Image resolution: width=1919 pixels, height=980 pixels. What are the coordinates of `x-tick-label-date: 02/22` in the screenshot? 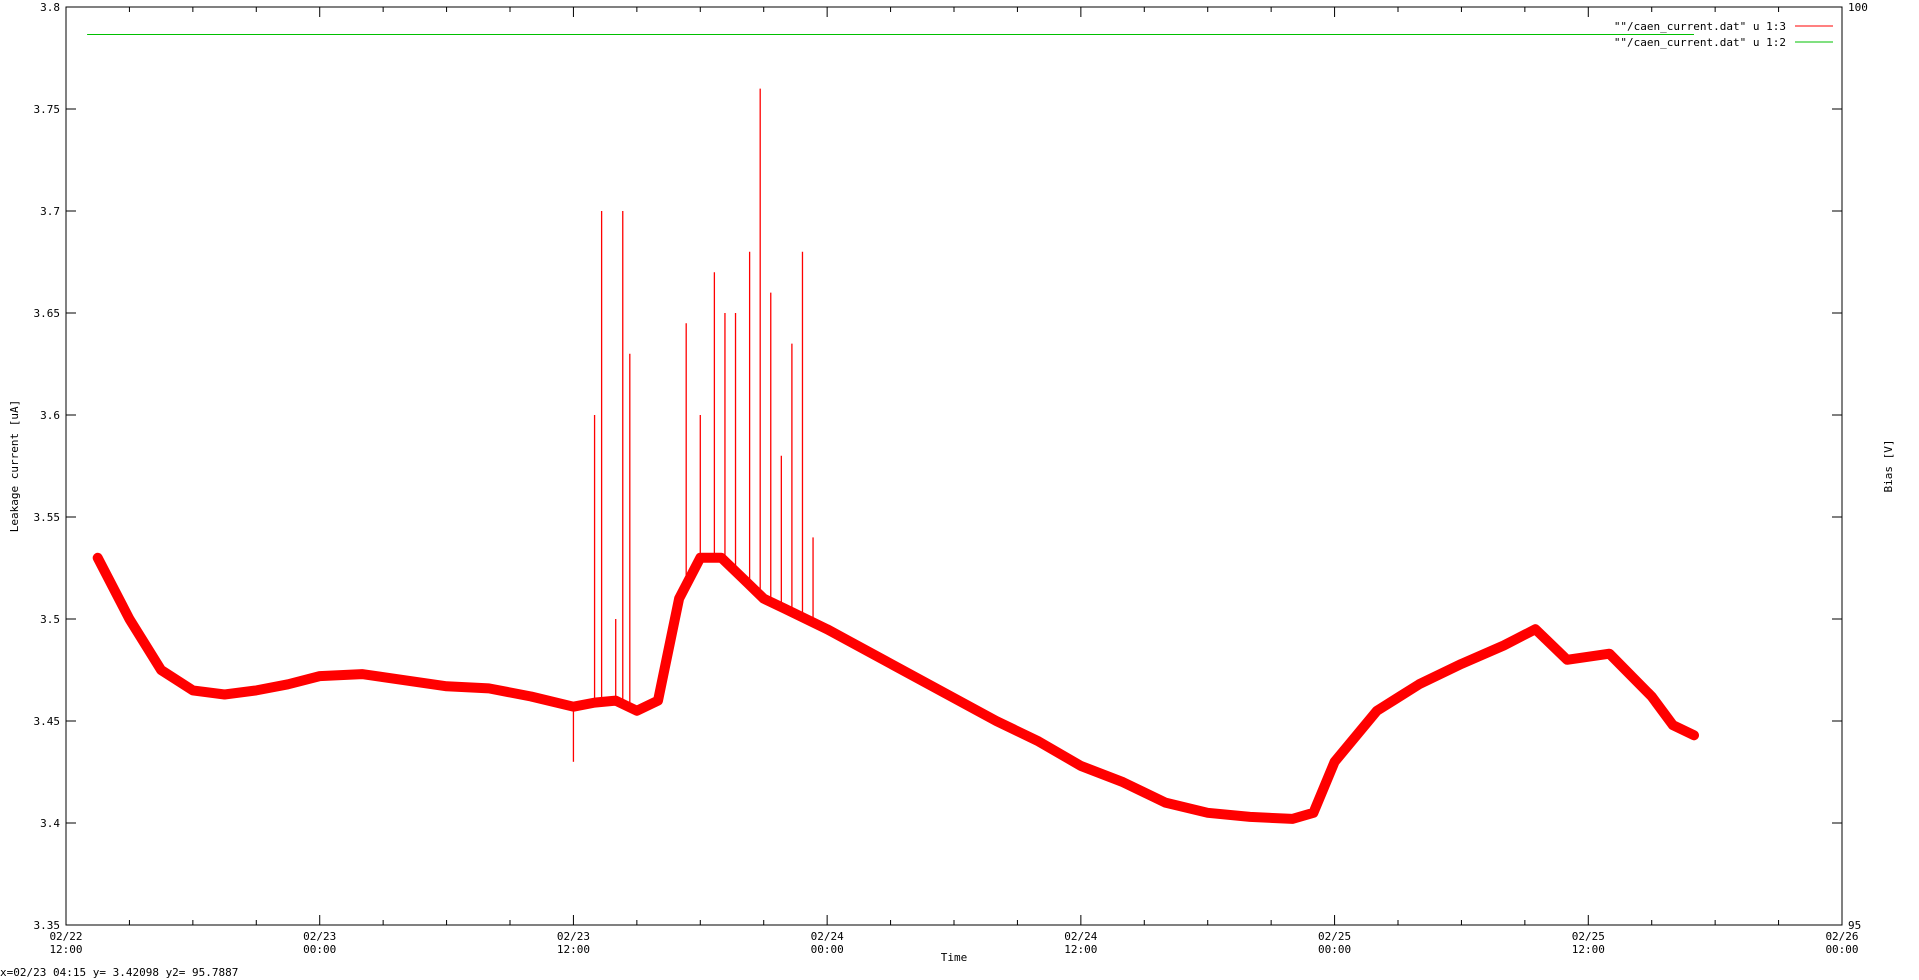 It's located at (65, 936).